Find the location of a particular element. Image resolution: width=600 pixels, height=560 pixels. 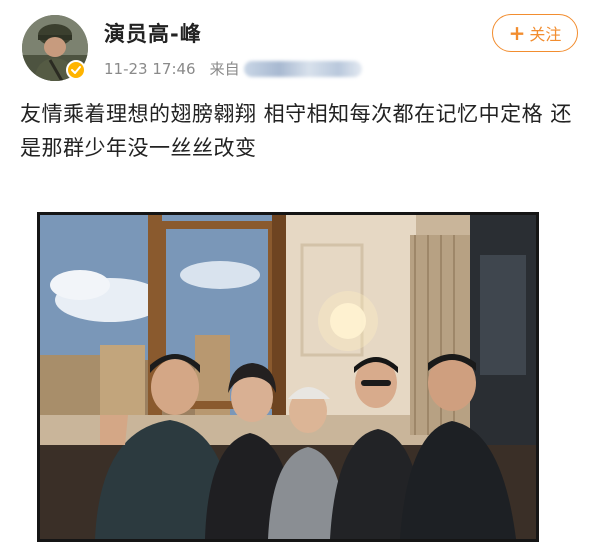

post-source-blurred is located at coordinates (302, 68).